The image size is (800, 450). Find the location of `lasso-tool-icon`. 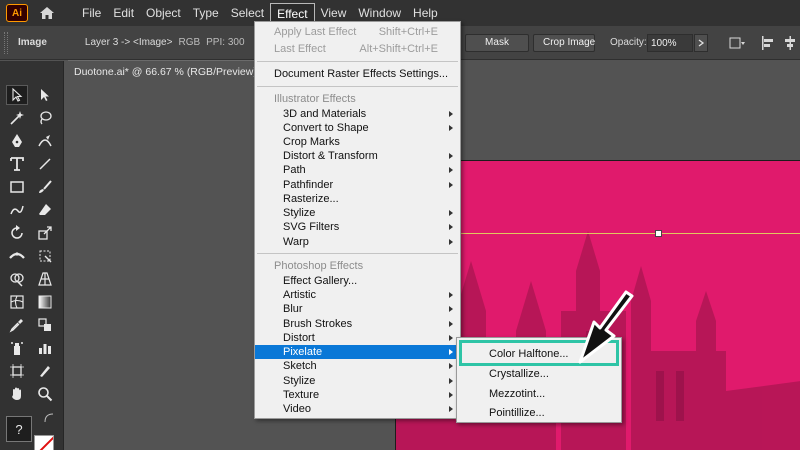

lasso-tool-icon is located at coordinates (45, 118).